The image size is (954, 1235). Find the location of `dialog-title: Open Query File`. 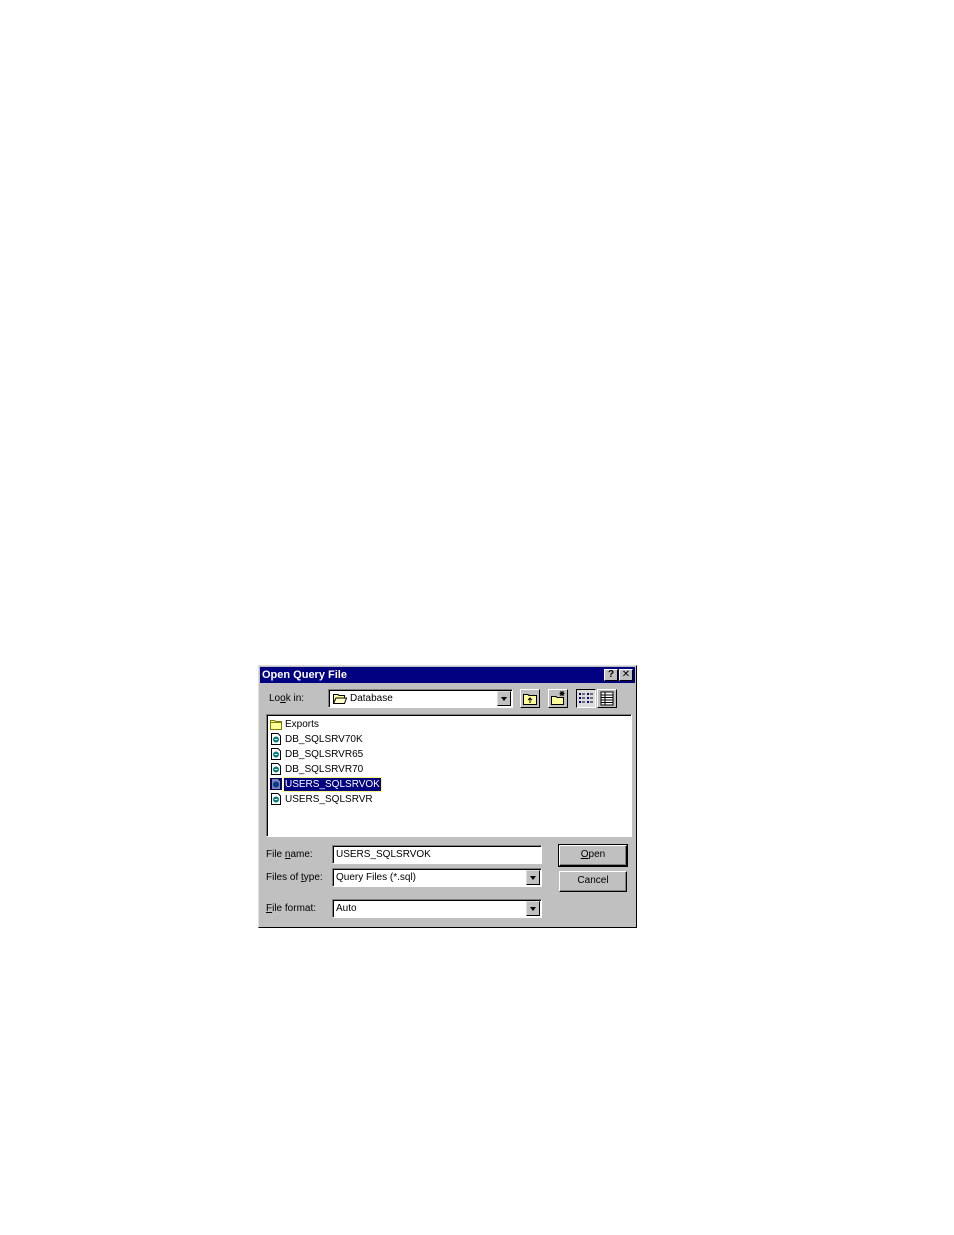

dialog-title: Open Query File is located at coordinates (304, 675).